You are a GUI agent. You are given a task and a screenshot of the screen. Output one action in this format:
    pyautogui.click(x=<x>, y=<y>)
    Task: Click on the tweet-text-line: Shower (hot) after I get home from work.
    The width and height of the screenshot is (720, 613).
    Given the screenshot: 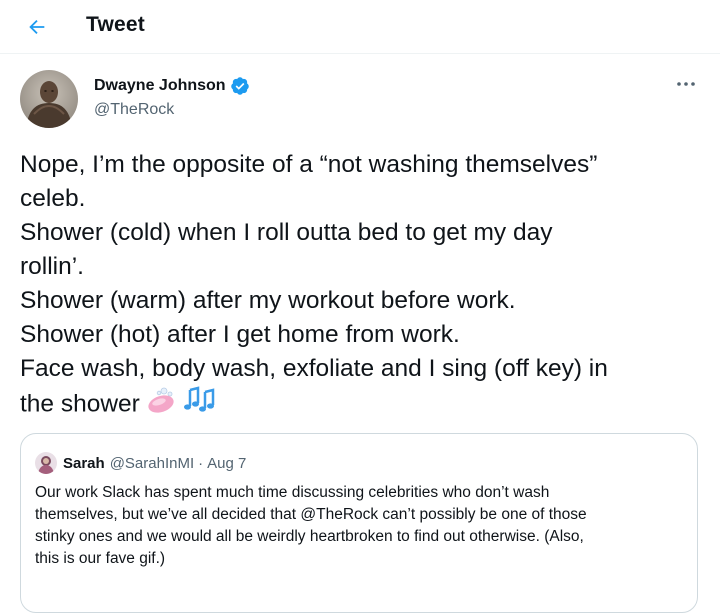 What is the action you would take?
    pyautogui.click(x=240, y=334)
    